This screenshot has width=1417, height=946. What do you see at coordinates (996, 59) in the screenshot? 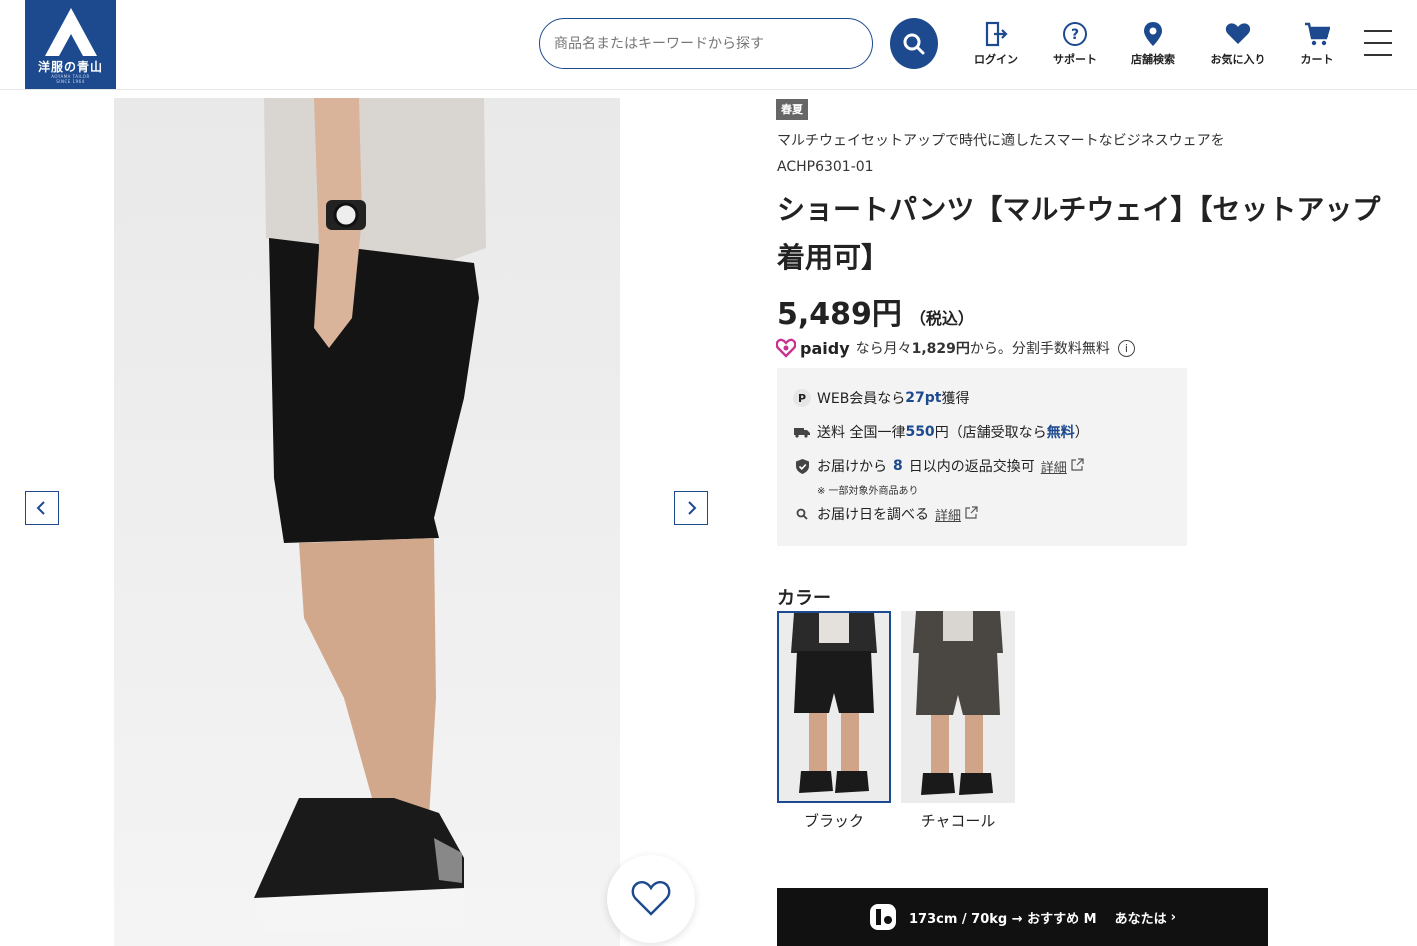
I see `nav-login-label: ログイン` at bounding box center [996, 59].